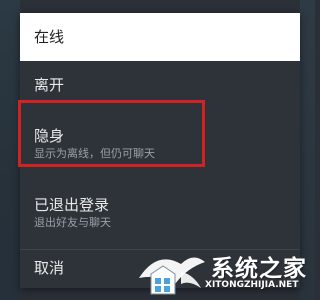 This screenshot has height=300, width=320. What do you see at coordinates (49, 37) in the screenshot?
I see `menu-item-label: 在线` at bounding box center [49, 37].